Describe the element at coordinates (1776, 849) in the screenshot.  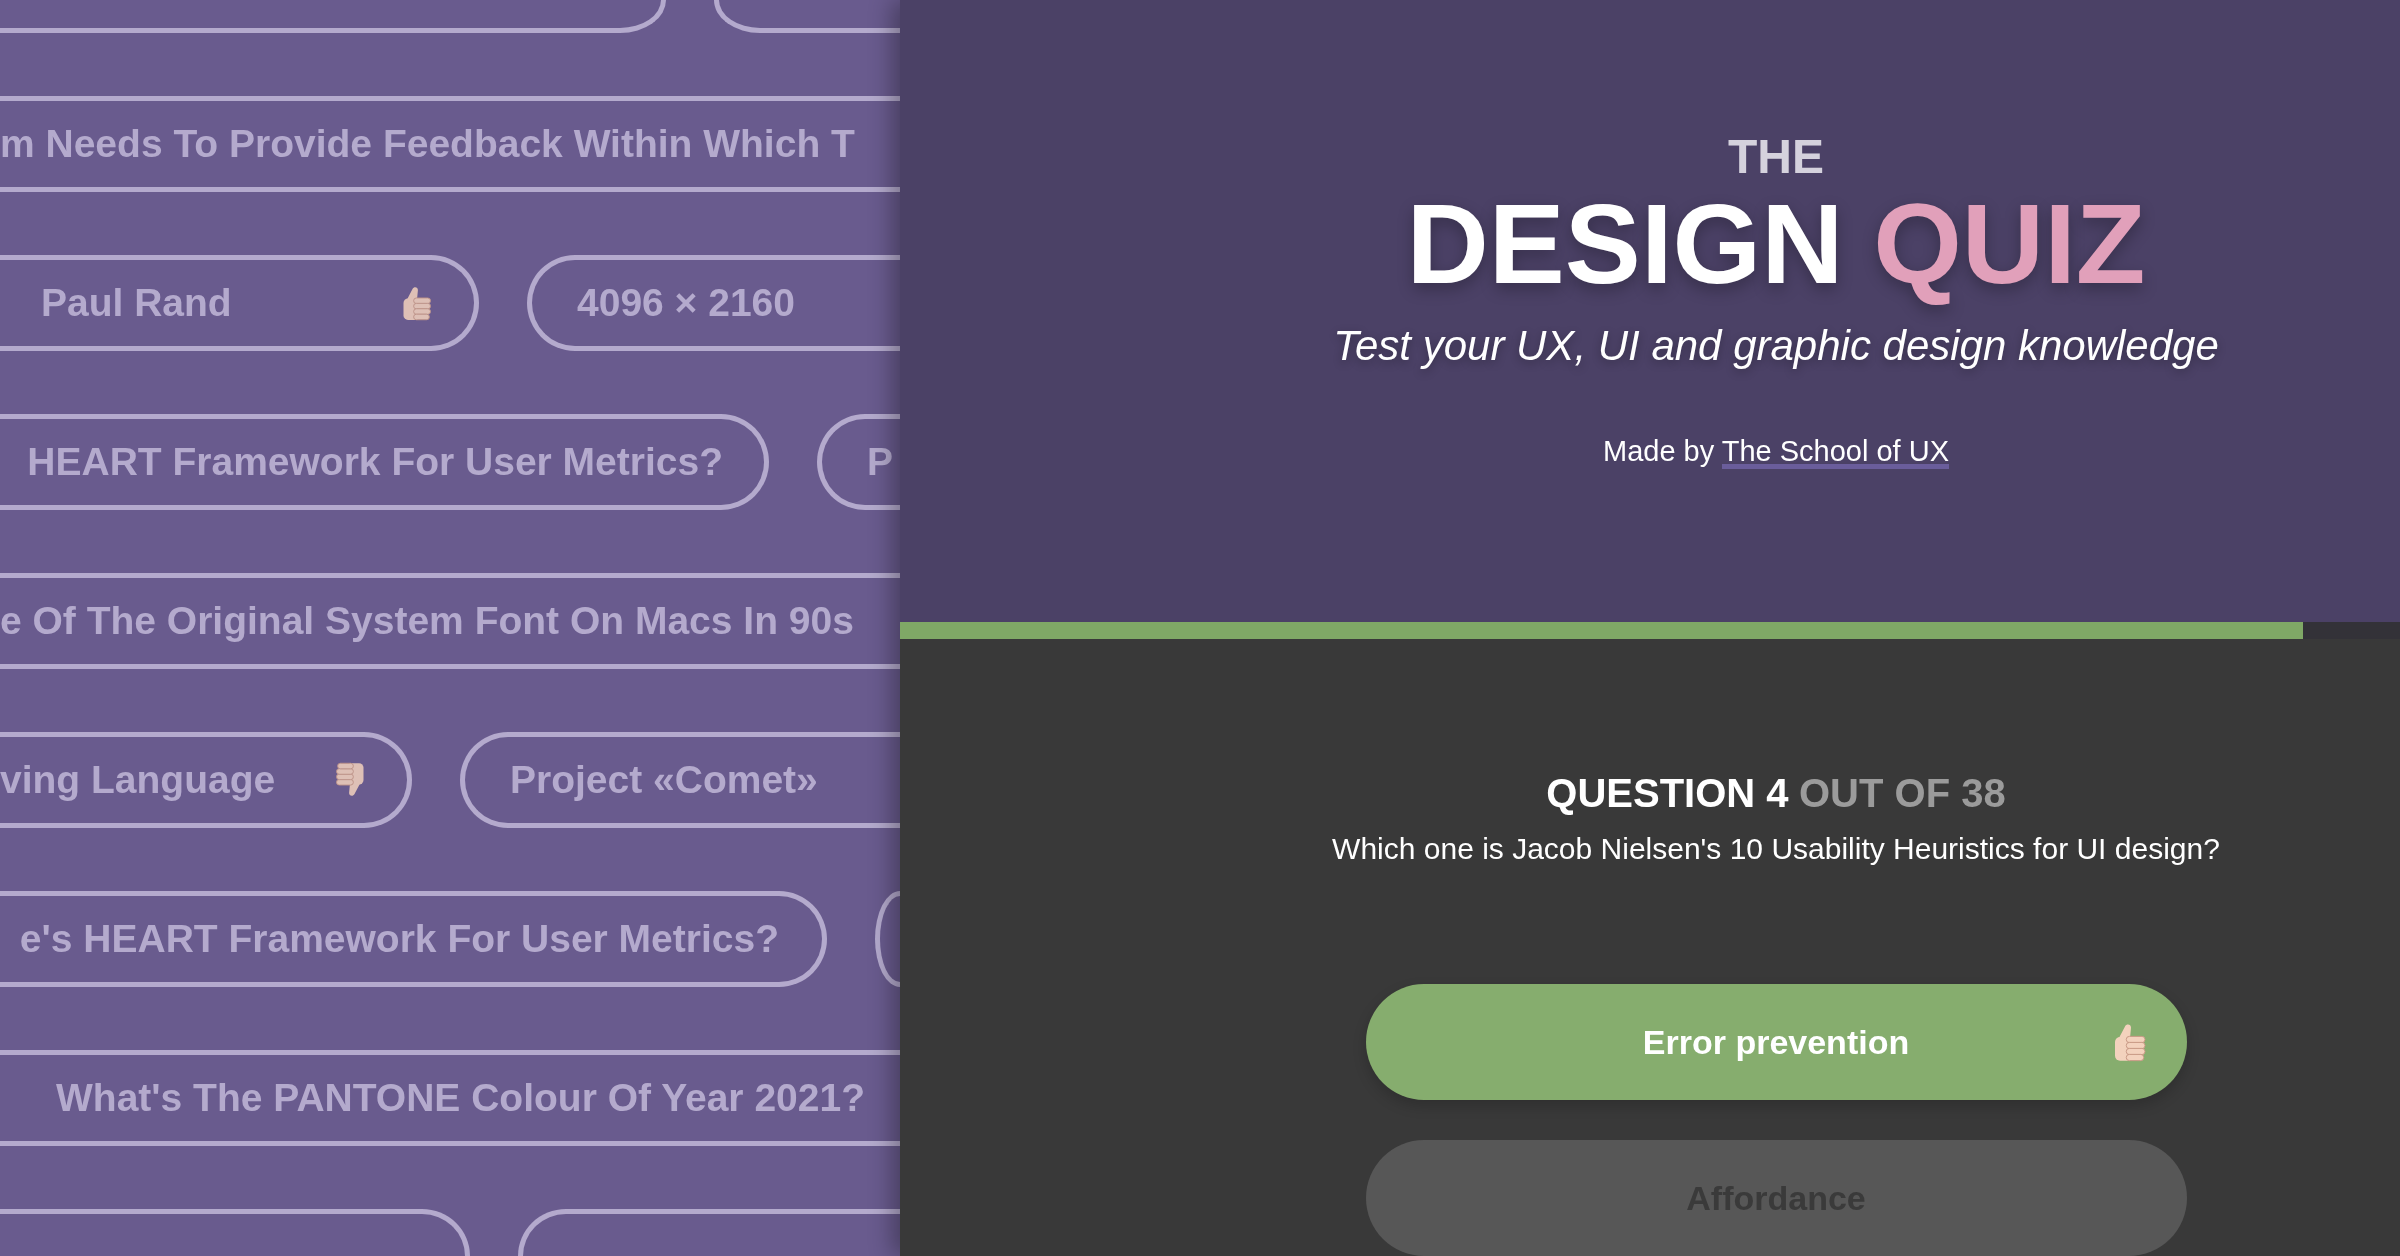
I see `question-text: Which one is Jacob Nielsen's 10 Usability Heuristics for UI design?` at that location.